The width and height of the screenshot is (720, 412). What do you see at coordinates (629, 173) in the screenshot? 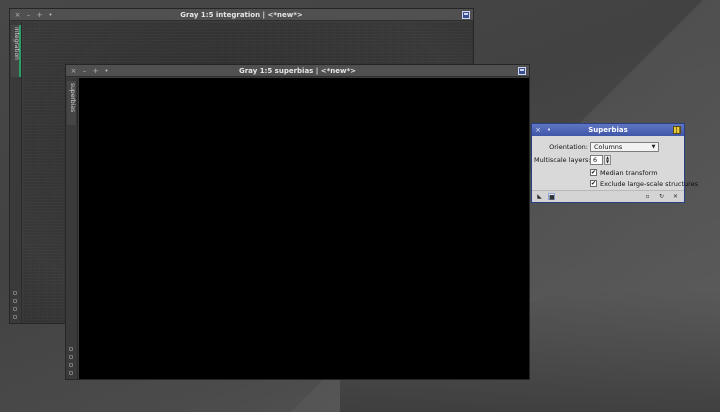
I see `median-transform-label: Median transform` at bounding box center [629, 173].